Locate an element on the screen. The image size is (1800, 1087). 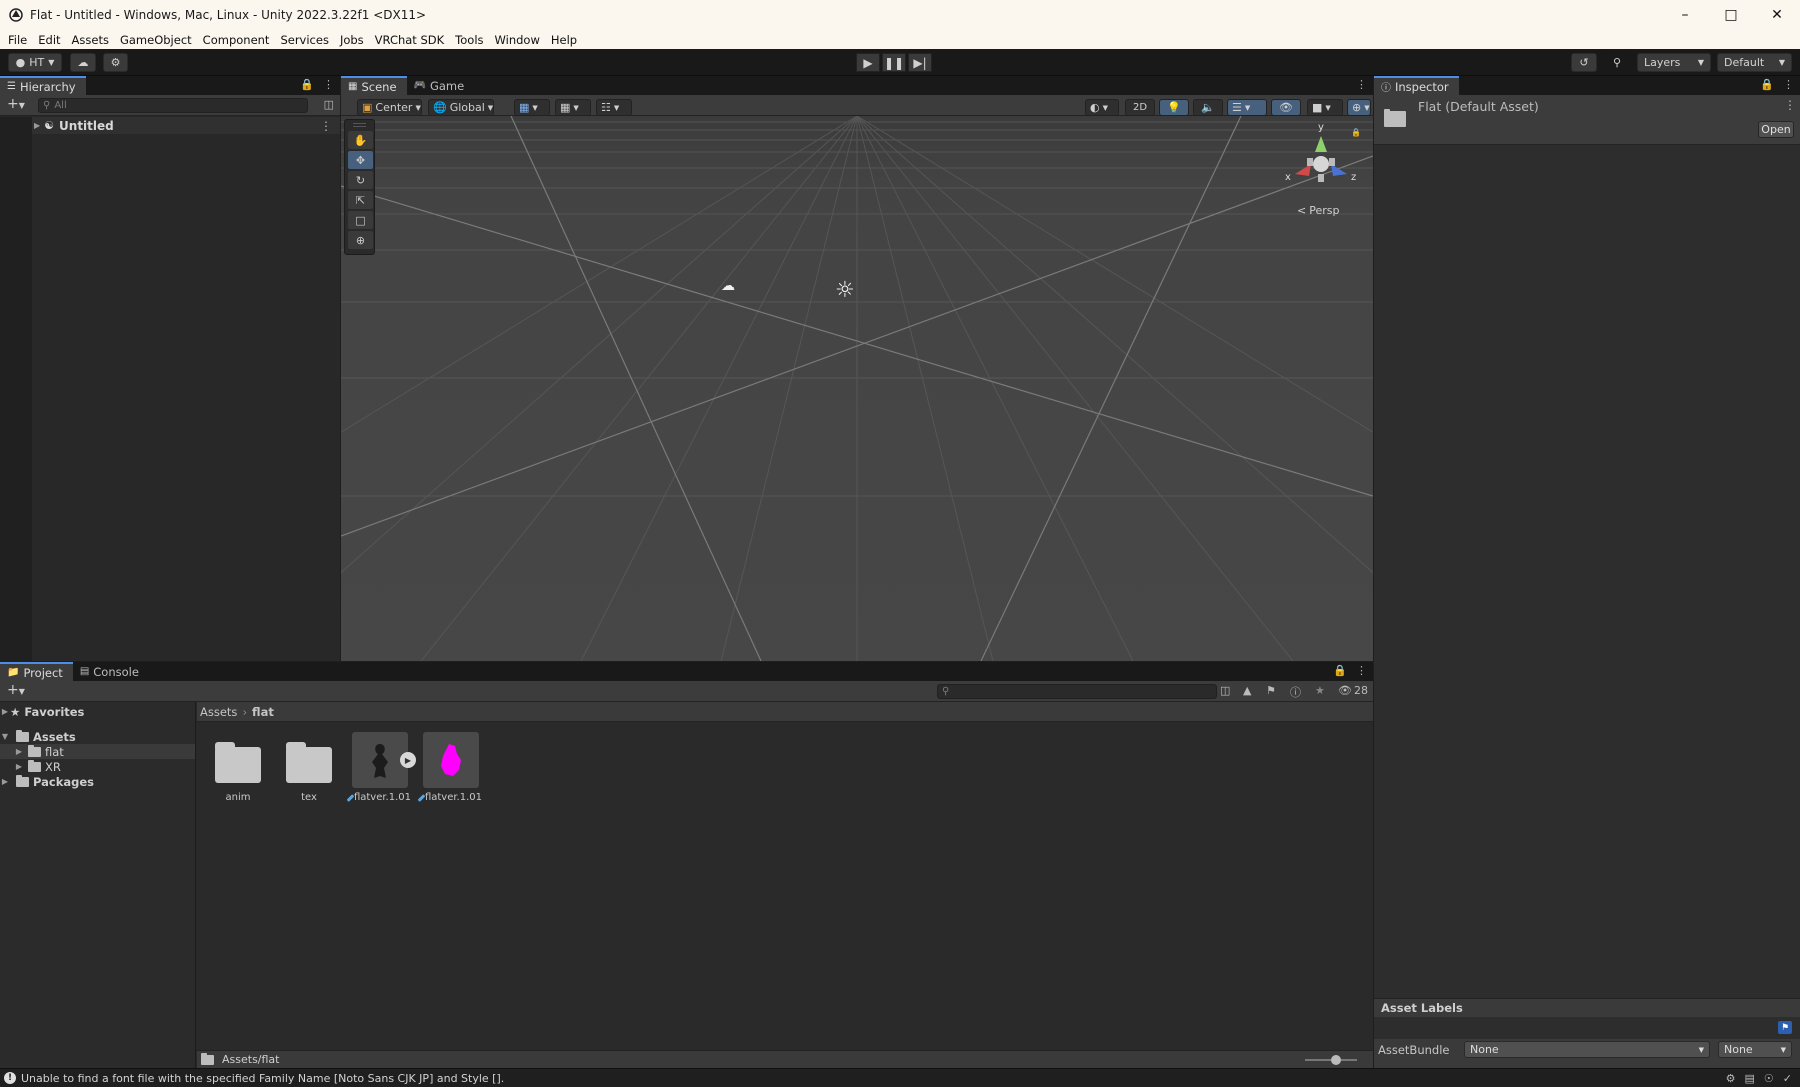
menu-gameobject: GameObject is located at coordinates (156, 40).